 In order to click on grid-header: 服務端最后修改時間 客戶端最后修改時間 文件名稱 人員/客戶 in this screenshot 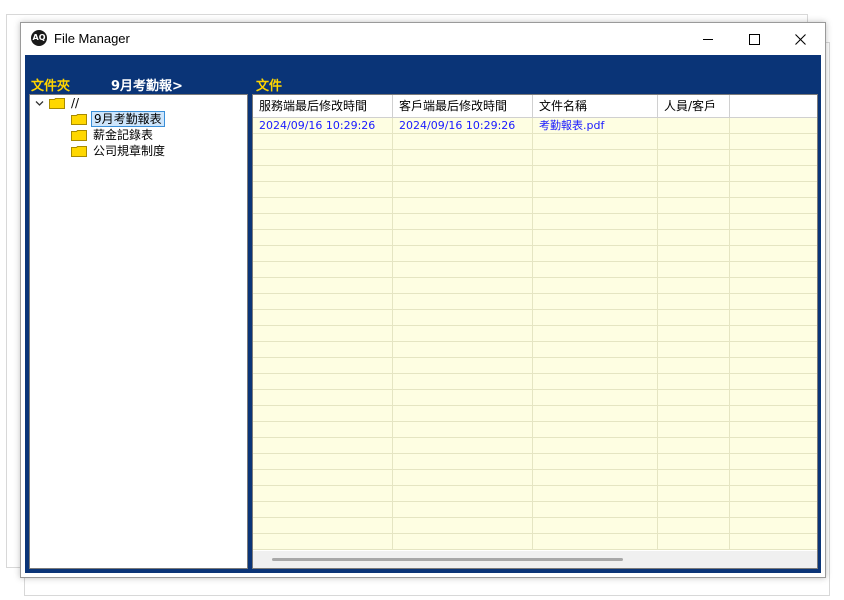, I will do `click(535, 106)`.